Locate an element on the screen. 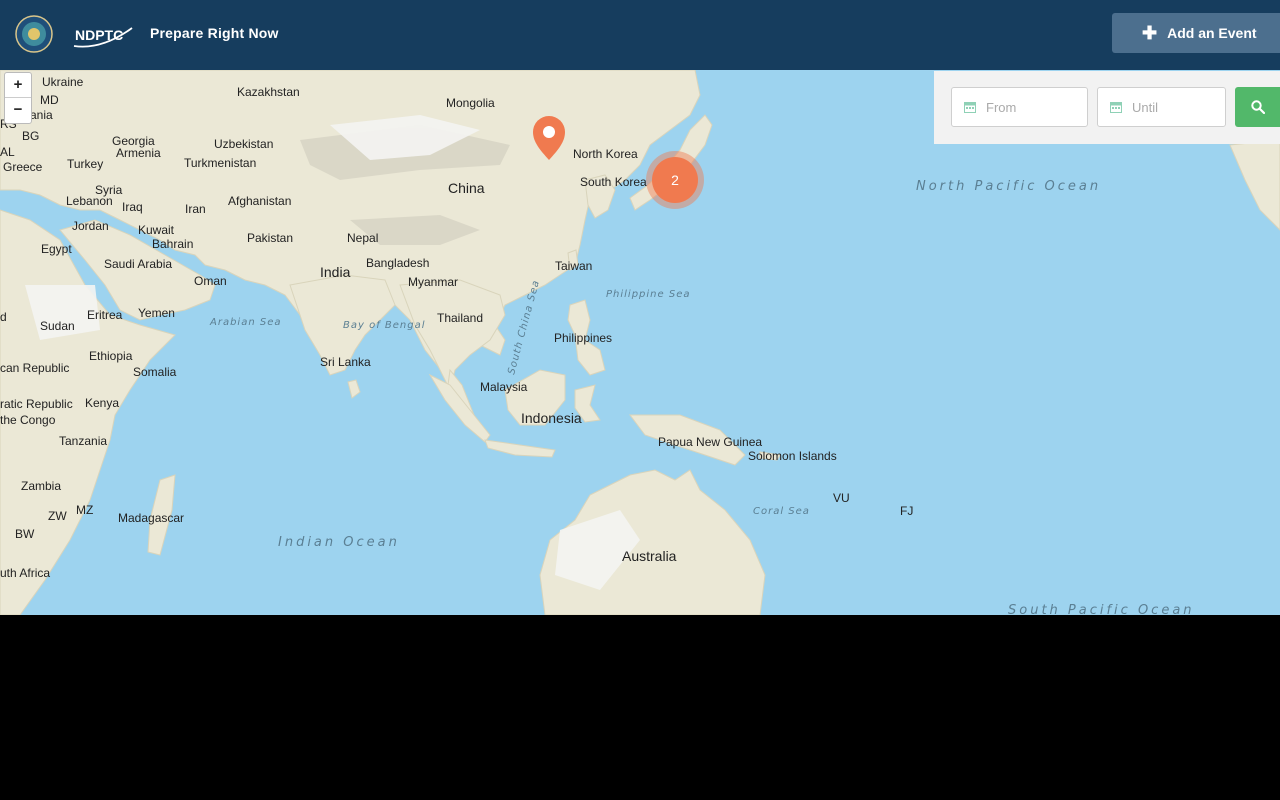  map-label: Taiwan is located at coordinates (573, 266).